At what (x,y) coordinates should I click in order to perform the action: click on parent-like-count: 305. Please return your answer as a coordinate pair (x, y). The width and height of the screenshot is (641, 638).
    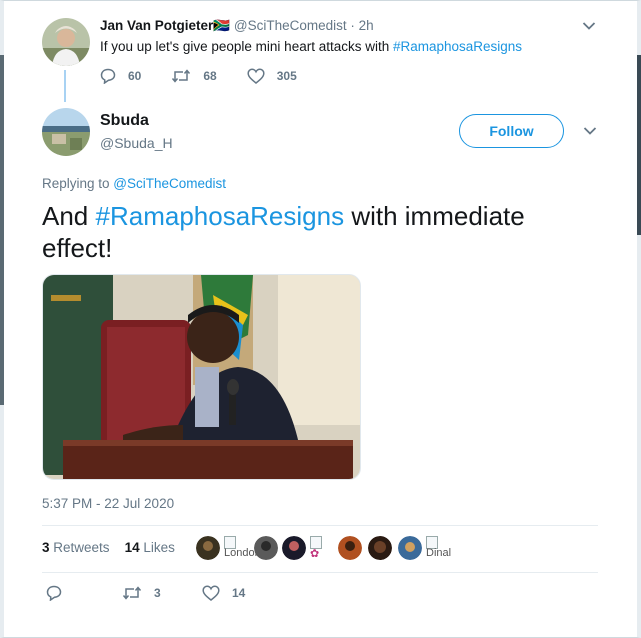
    Looking at the image, I should click on (286, 76).